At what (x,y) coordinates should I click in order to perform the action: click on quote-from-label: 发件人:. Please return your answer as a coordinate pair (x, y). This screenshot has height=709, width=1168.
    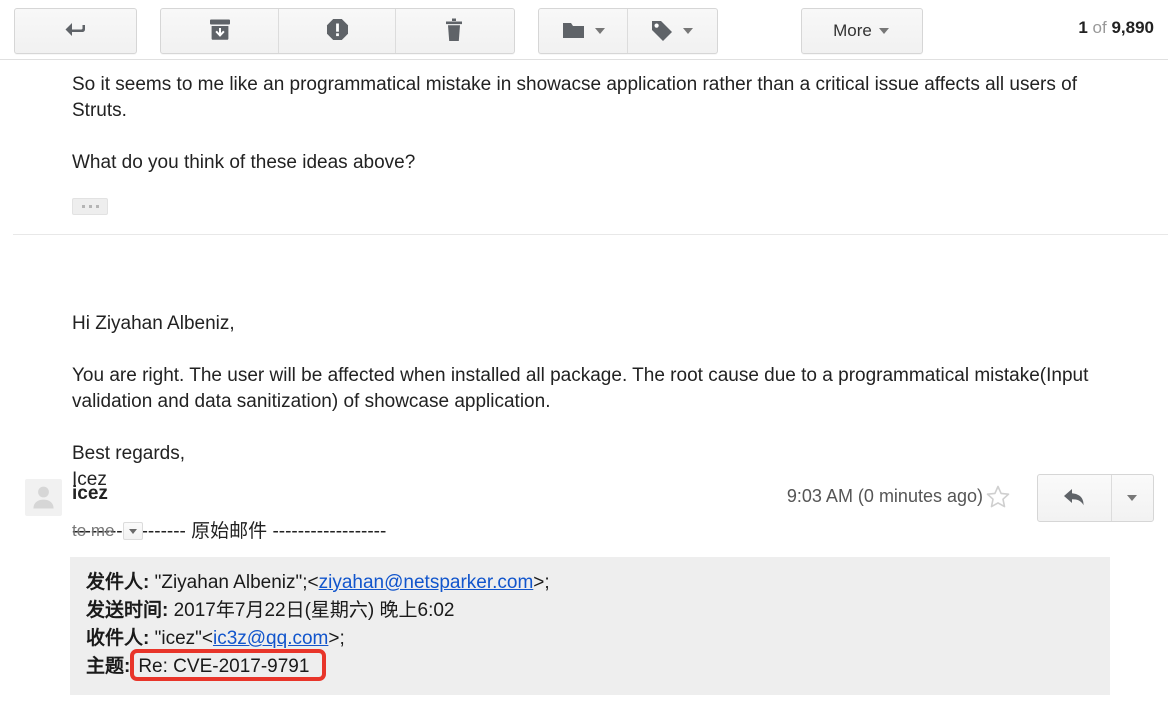
    Looking at the image, I should click on (118, 582).